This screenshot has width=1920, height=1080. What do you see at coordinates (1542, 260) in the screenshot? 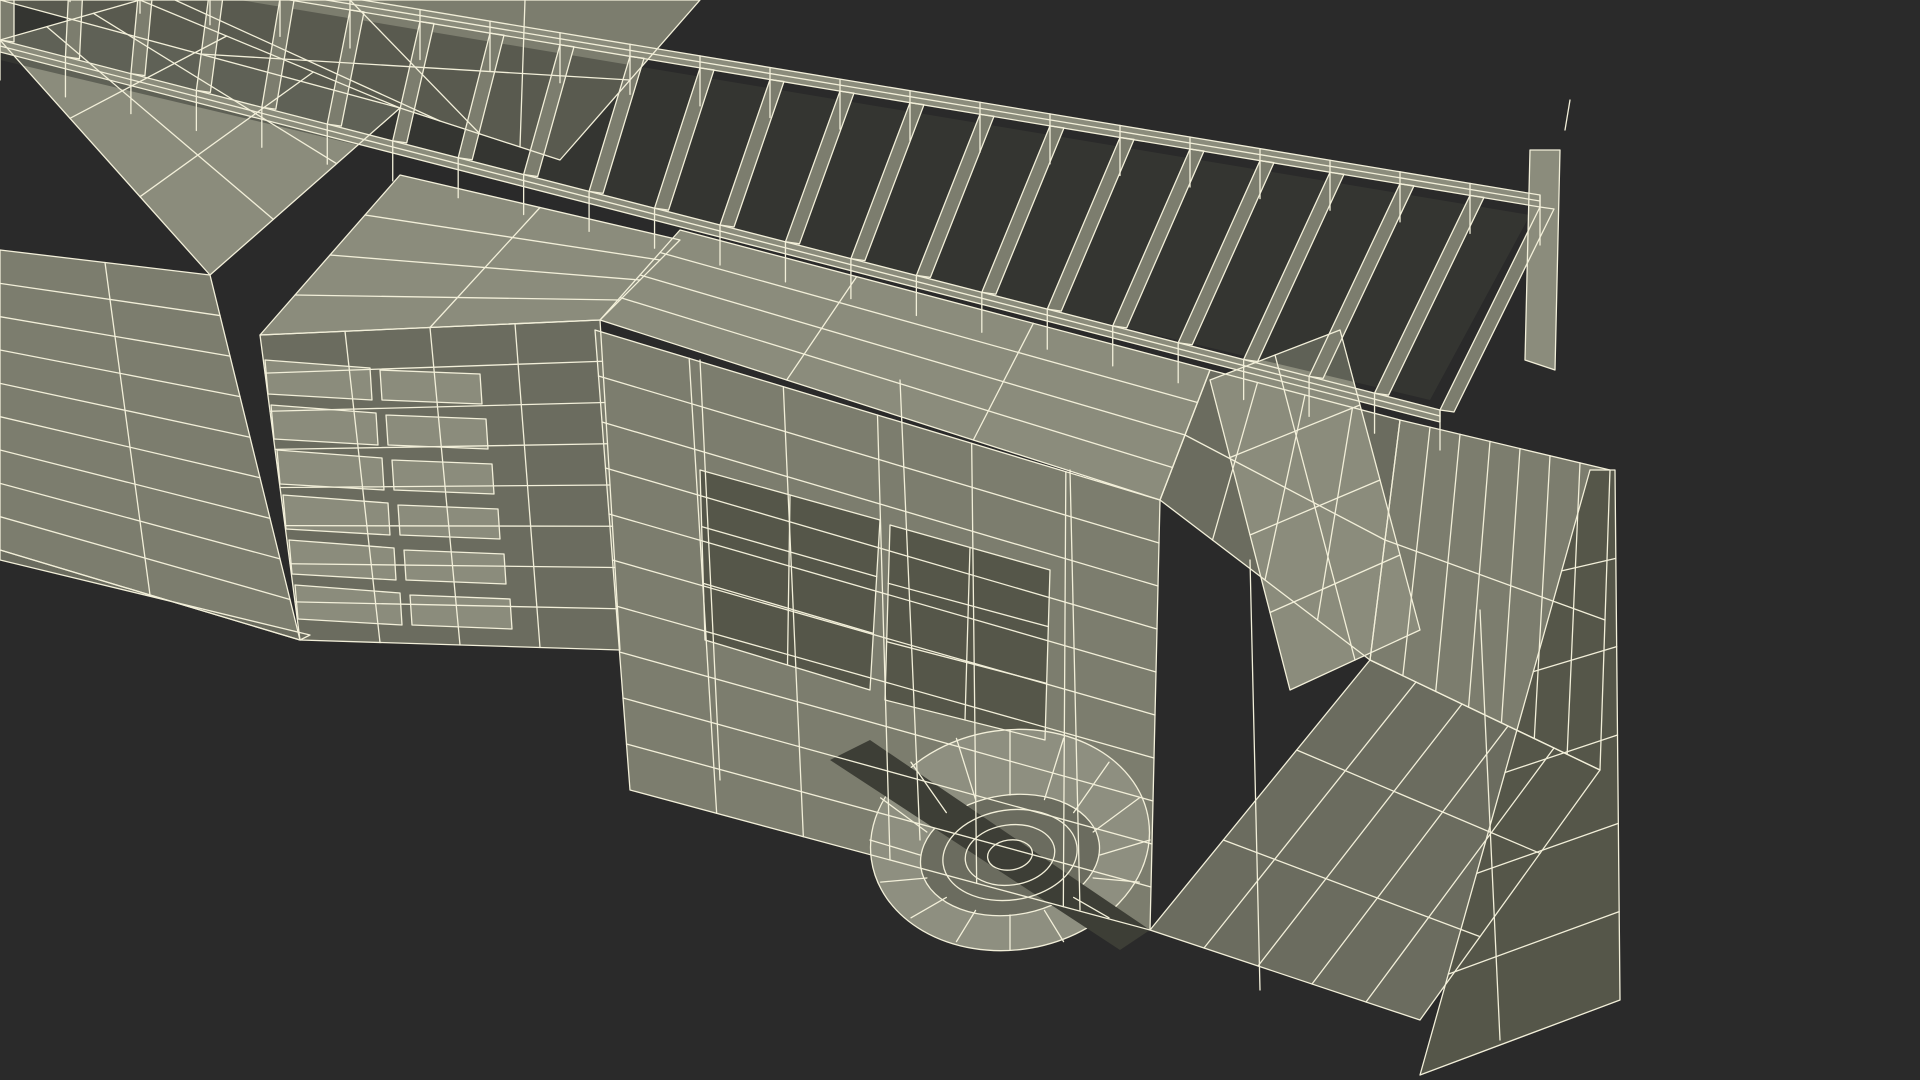
I see `ladder-end-post` at bounding box center [1542, 260].